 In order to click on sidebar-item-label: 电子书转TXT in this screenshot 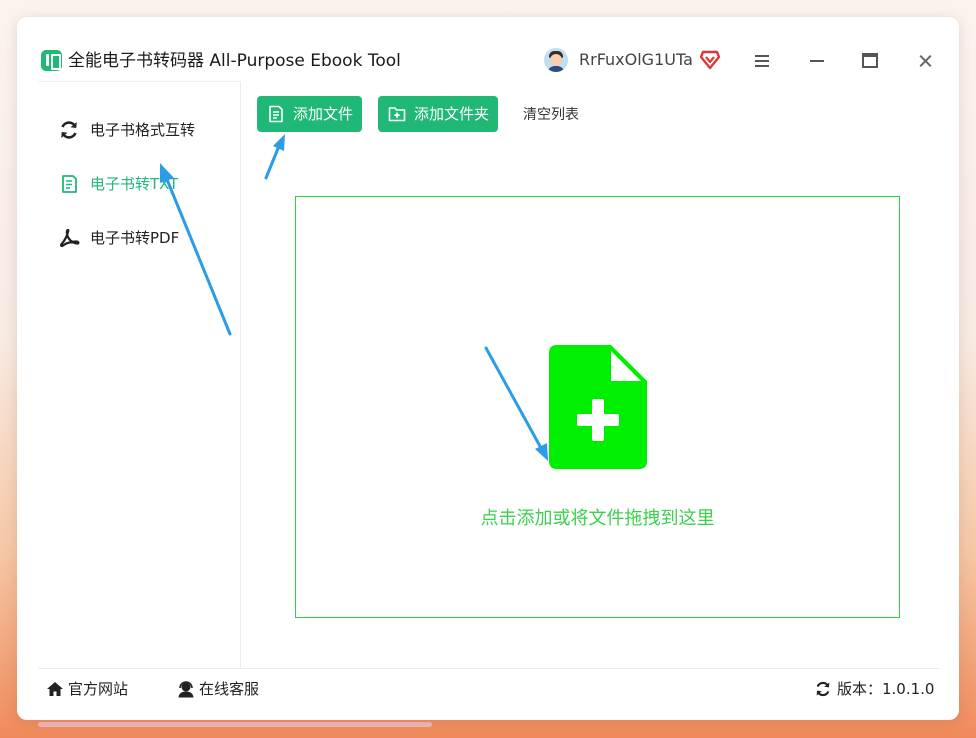, I will do `click(134, 184)`.